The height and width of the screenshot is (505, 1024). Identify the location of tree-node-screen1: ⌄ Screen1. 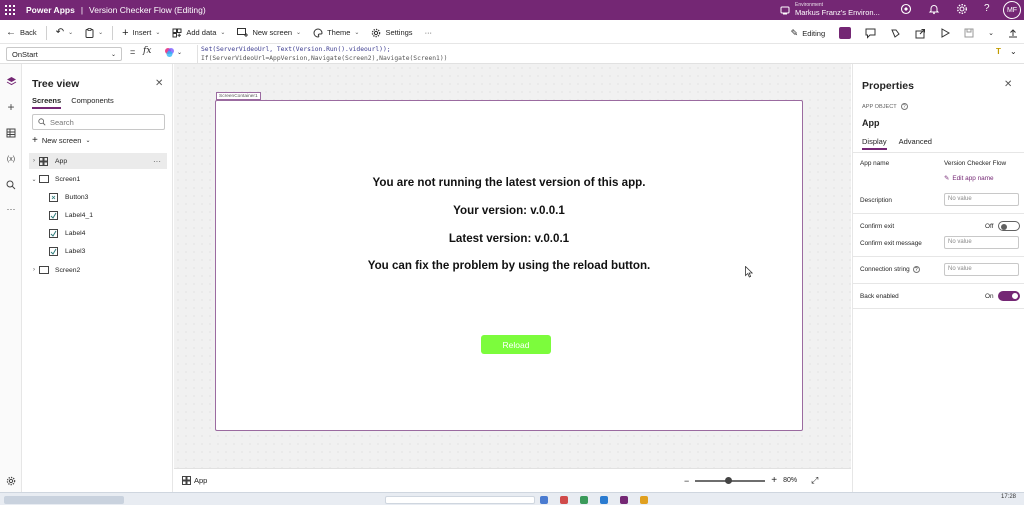
(98, 179).